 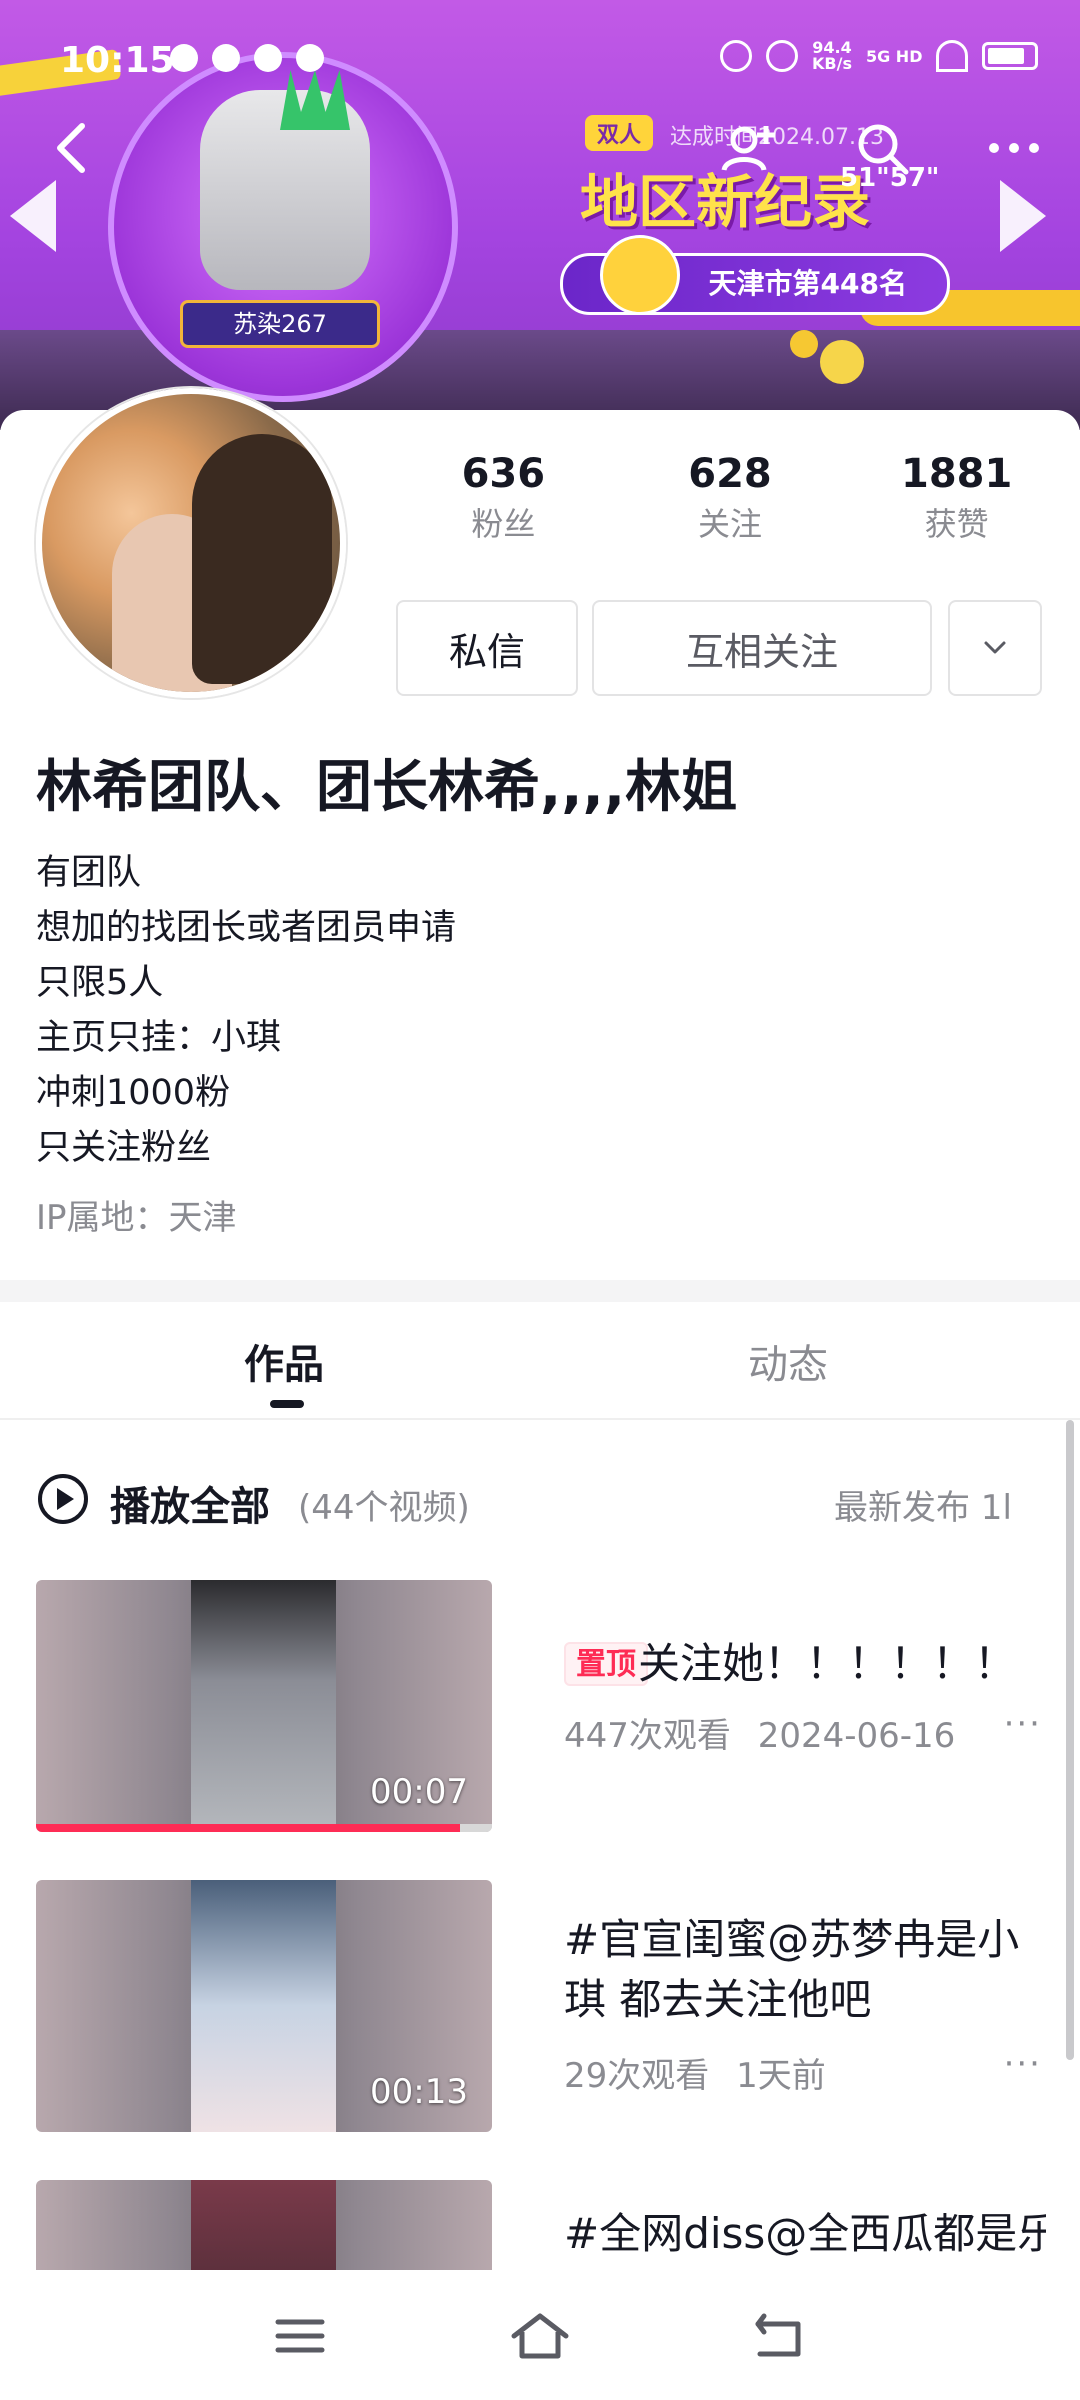 I want to click on tab-works: 作品, so click(x=284, y=1361).